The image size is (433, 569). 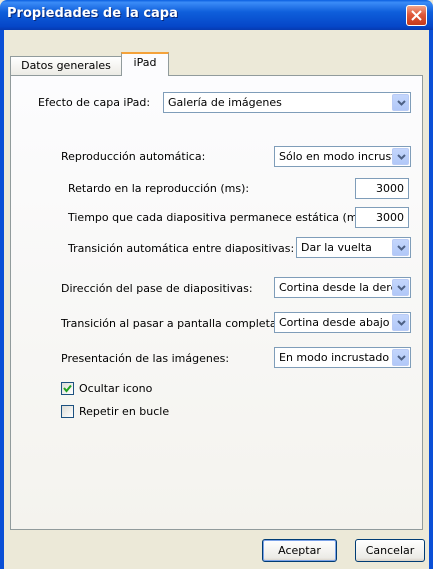 I want to click on fullscreen-select: Cortina desde abajo, so click(x=342, y=322).